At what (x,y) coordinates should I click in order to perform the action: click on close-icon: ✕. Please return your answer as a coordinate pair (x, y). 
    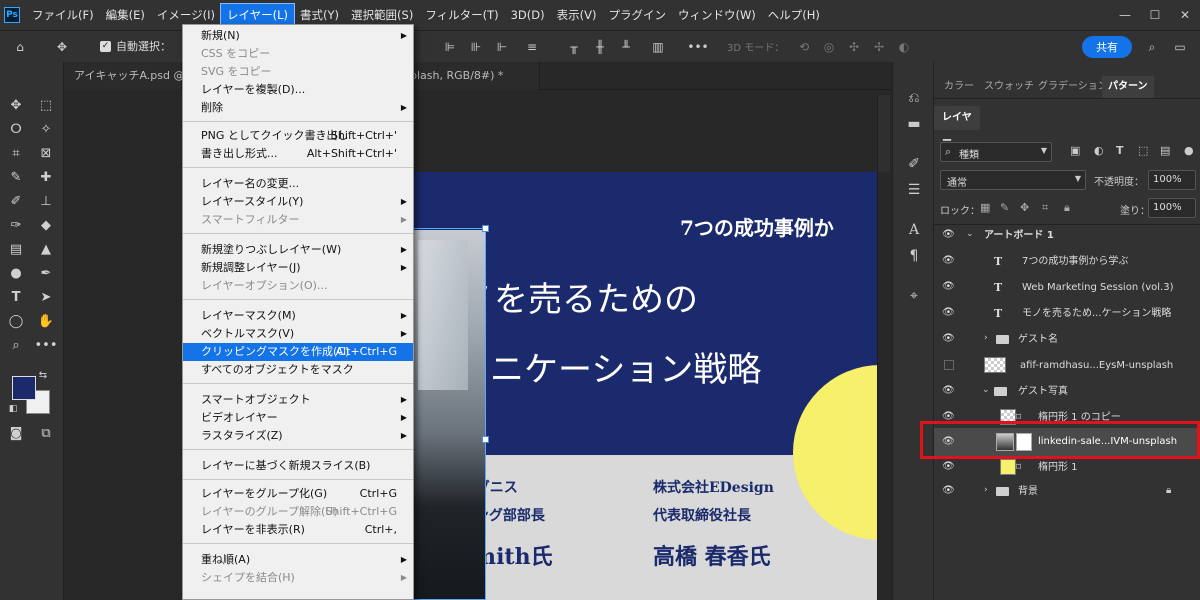
    Looking at the image, I should click on (1185, 15).